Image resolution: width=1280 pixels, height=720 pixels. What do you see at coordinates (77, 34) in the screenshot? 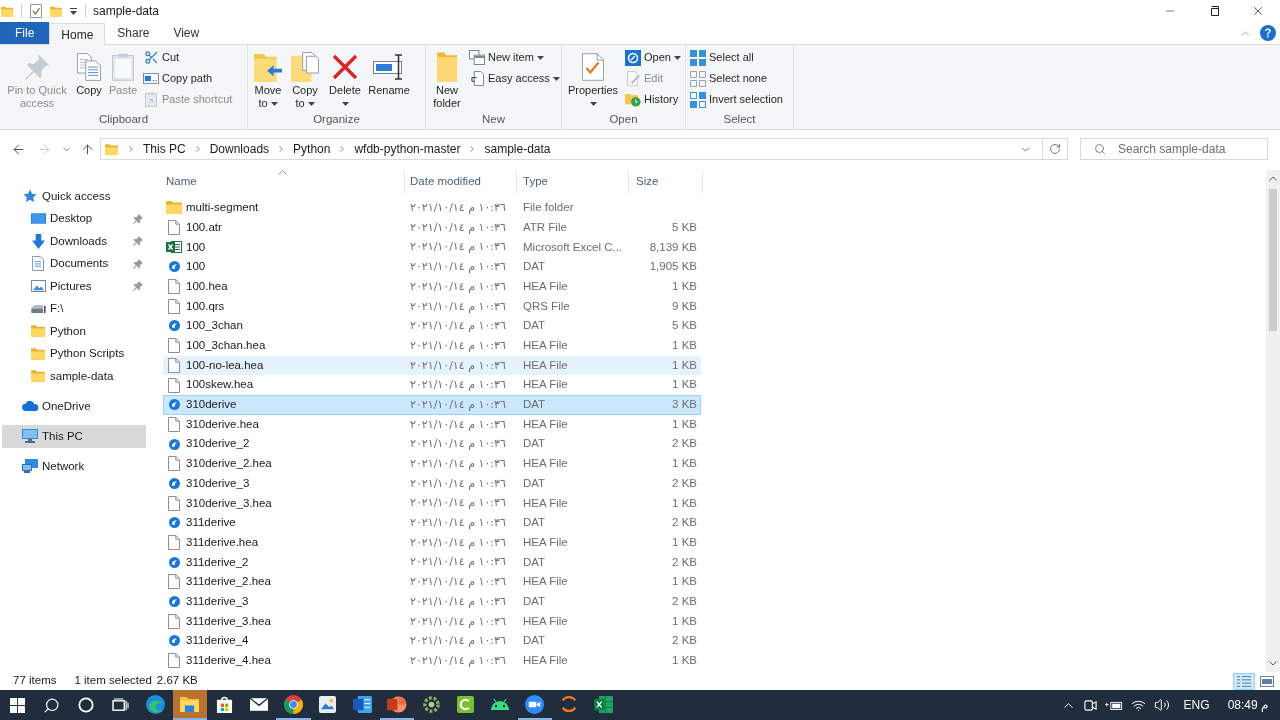
I see `ribbon-tab: Home` at bounding box center [77, 34].